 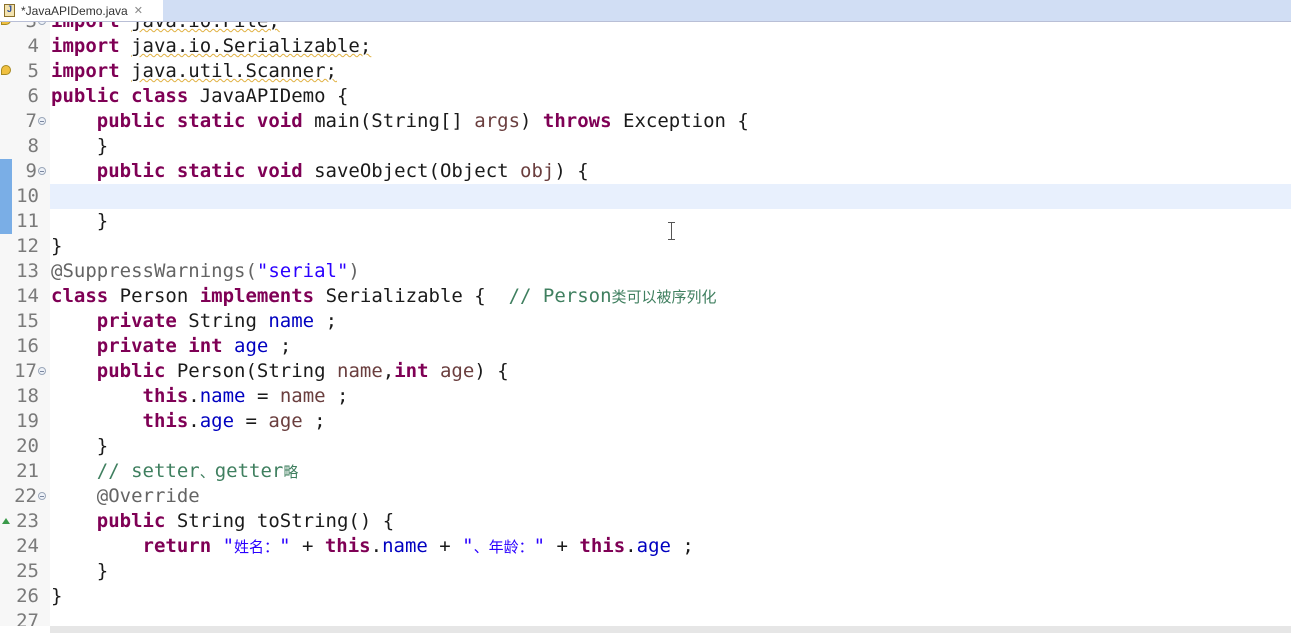 I want to click on code-token: Person(String, so click(x=256, y=371).